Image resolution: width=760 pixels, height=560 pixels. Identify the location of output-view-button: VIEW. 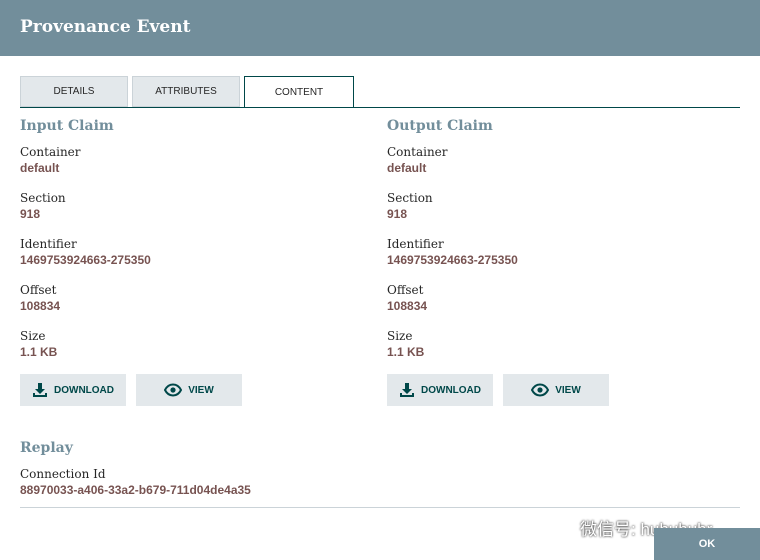
(556, 390).